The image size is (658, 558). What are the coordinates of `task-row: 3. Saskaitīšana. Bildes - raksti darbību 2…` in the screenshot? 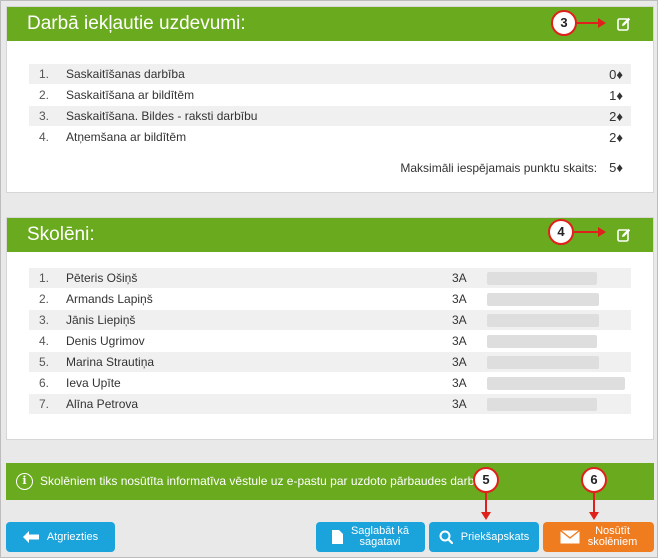 It's located at (330, 116).